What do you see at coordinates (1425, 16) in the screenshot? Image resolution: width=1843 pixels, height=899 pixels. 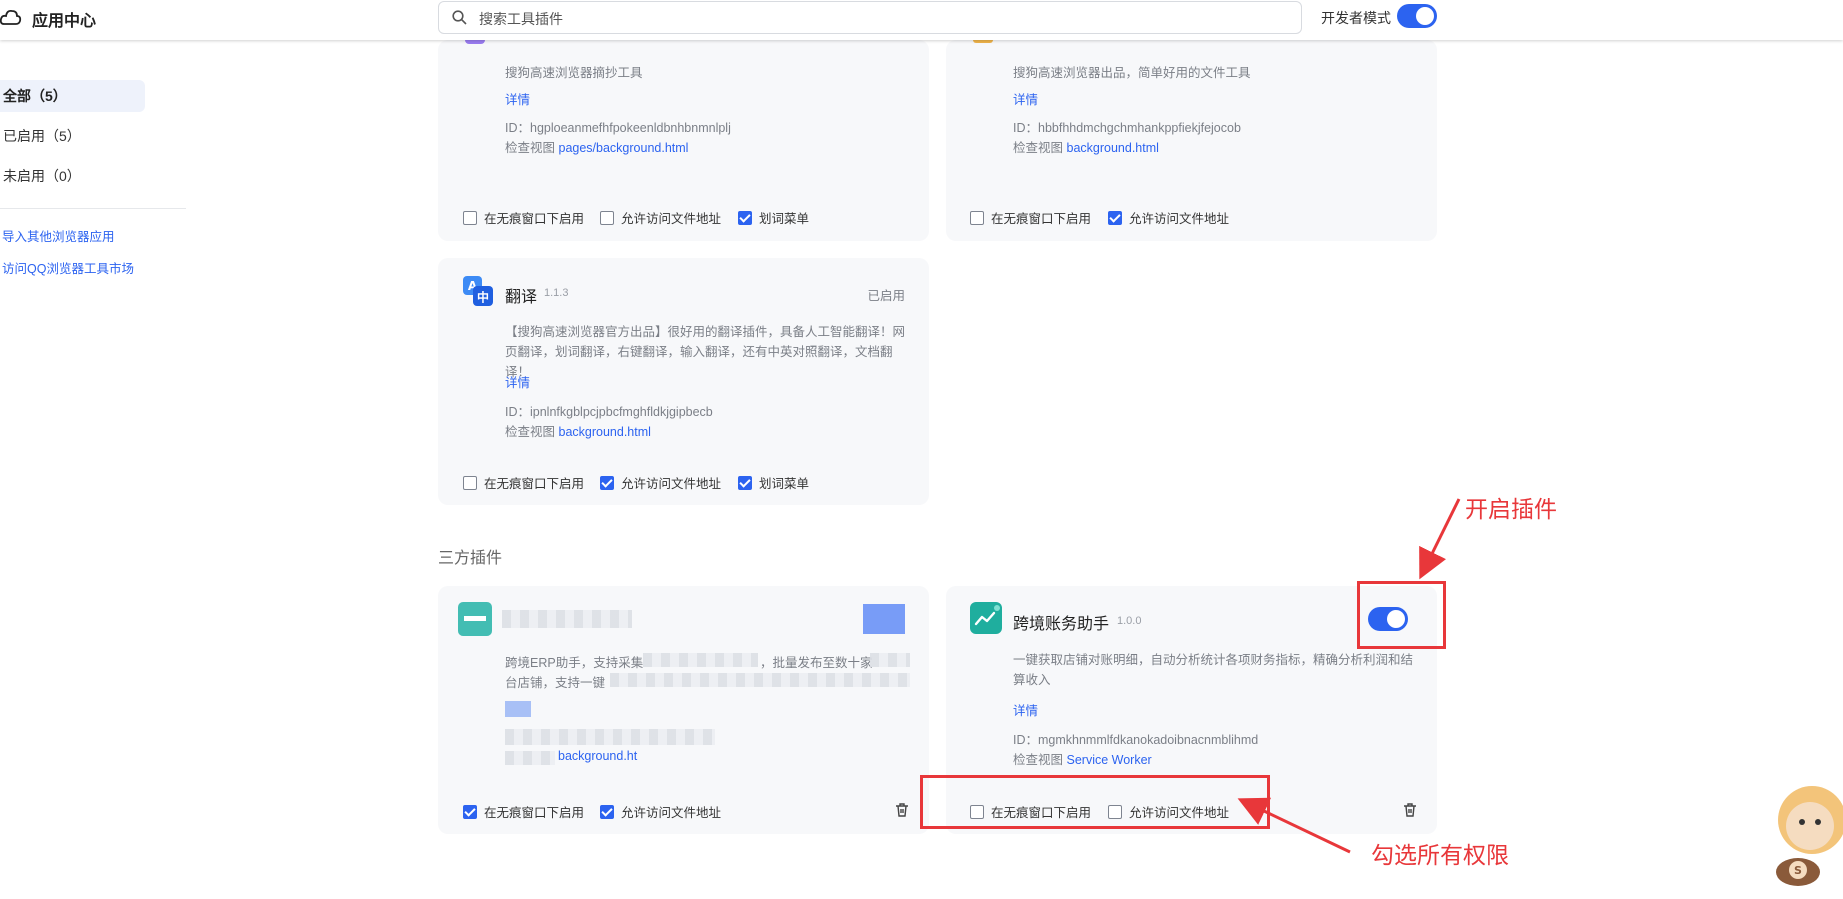 I see `toggle-knob` at bounding box center [1425, 16].